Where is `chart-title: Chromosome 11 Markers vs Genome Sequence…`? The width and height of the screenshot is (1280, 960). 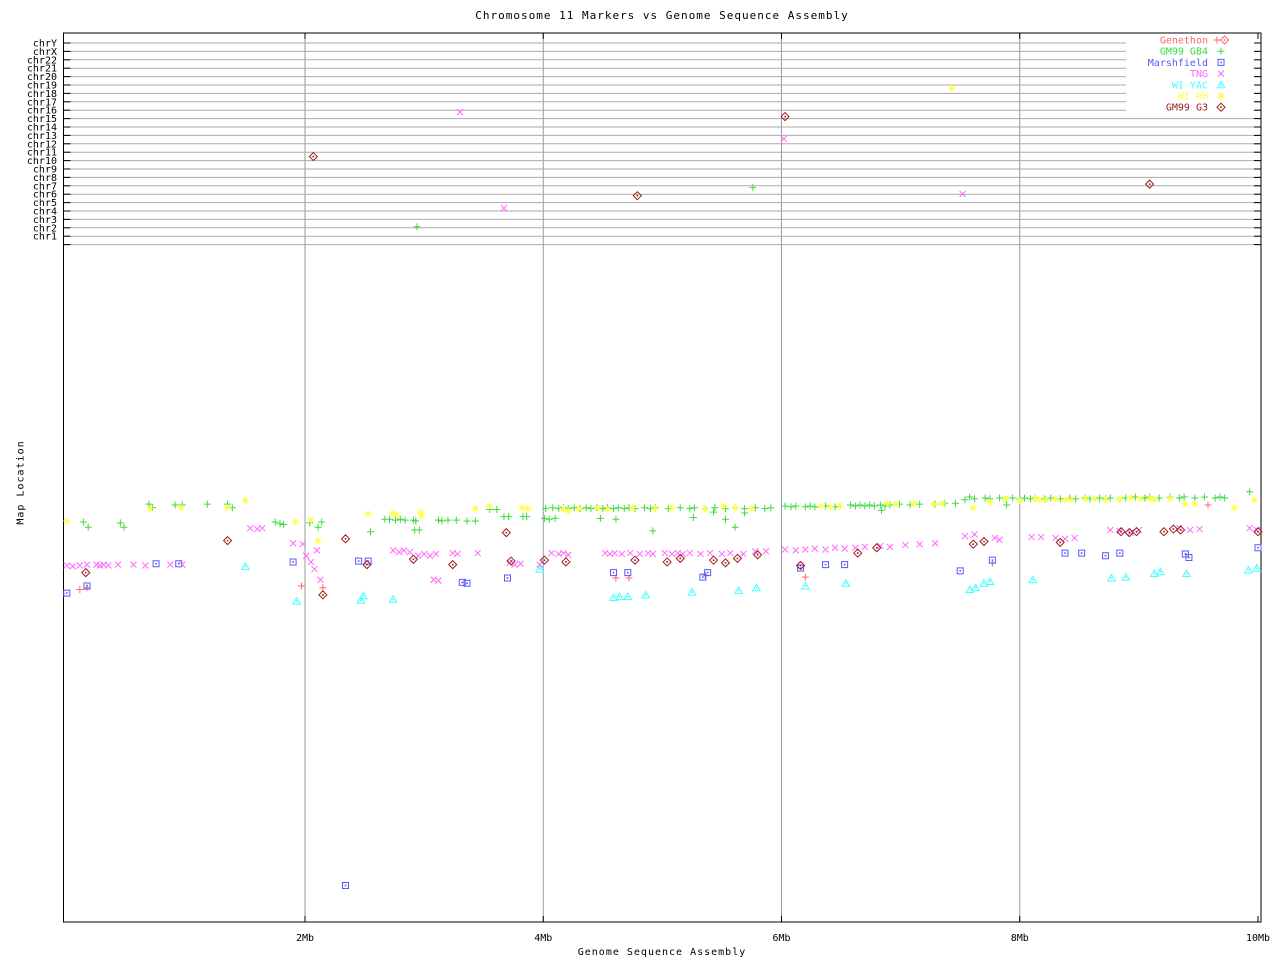 chart-title: Chromosome 11 Markers vs Genome Sequence… is located at coordinates (662, 15).